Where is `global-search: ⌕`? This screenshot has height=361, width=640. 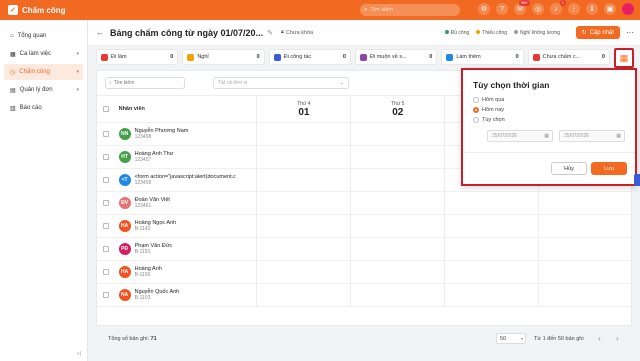
global-search: ⌕ is located at coordinates (410, 10).